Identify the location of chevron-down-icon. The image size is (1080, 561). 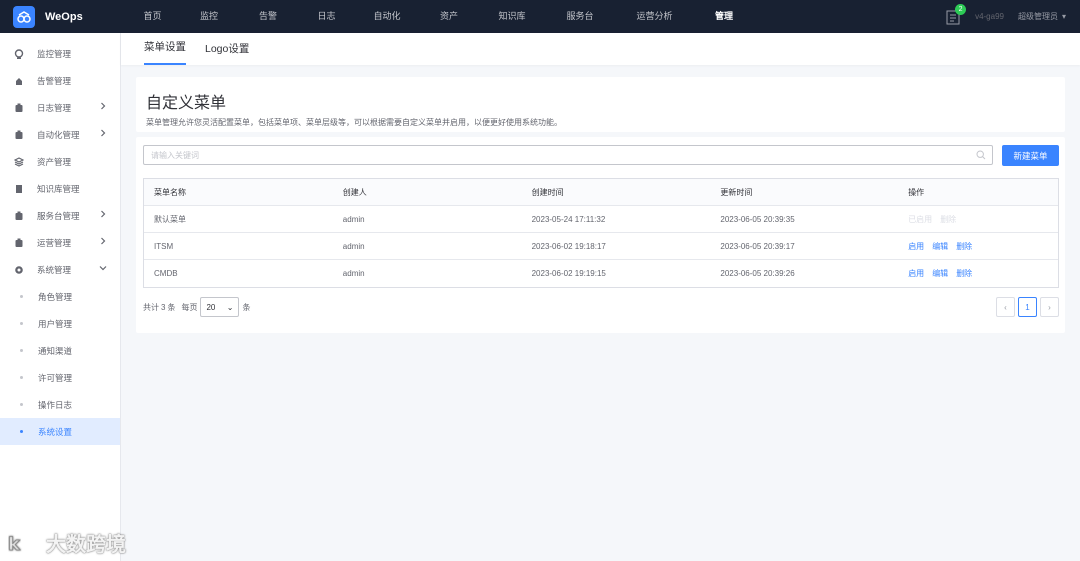
(103, 269).